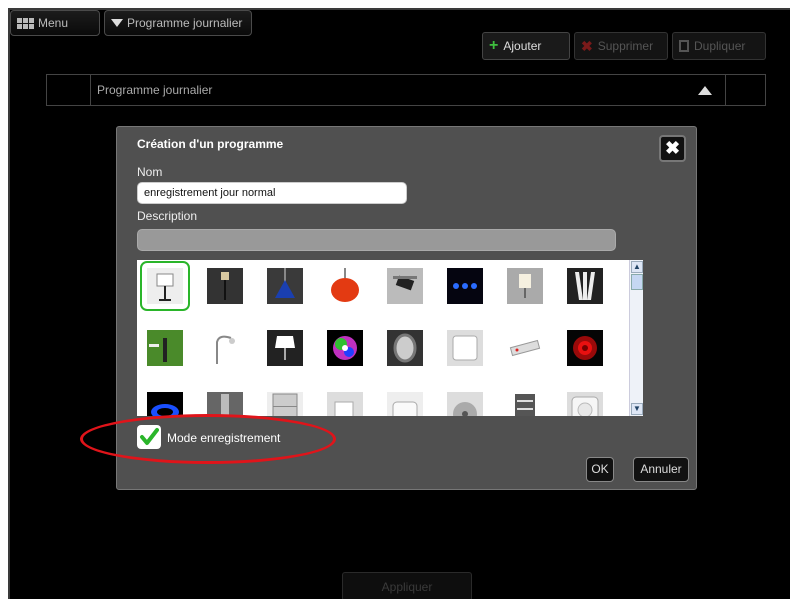  What do you see at coordinates (117, 23) in the screenshot?
I see `triangle-down-icon` at bounding box center [117, 23].